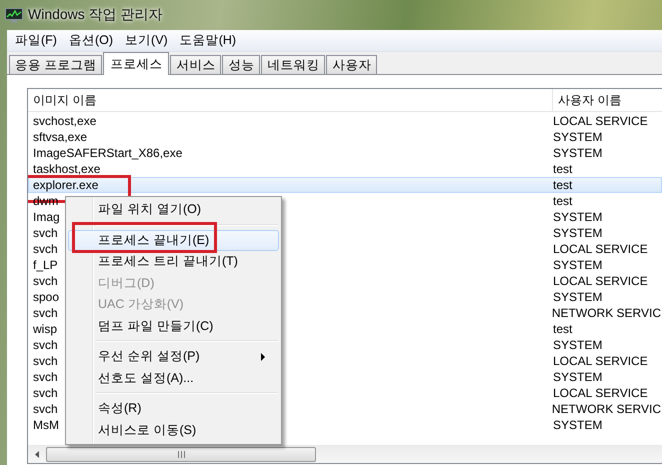  What do you see at coordinates (65, 185) in the screenshot?
I see `table-cell-text: explorer.exe` at bounding box center [65, 185].